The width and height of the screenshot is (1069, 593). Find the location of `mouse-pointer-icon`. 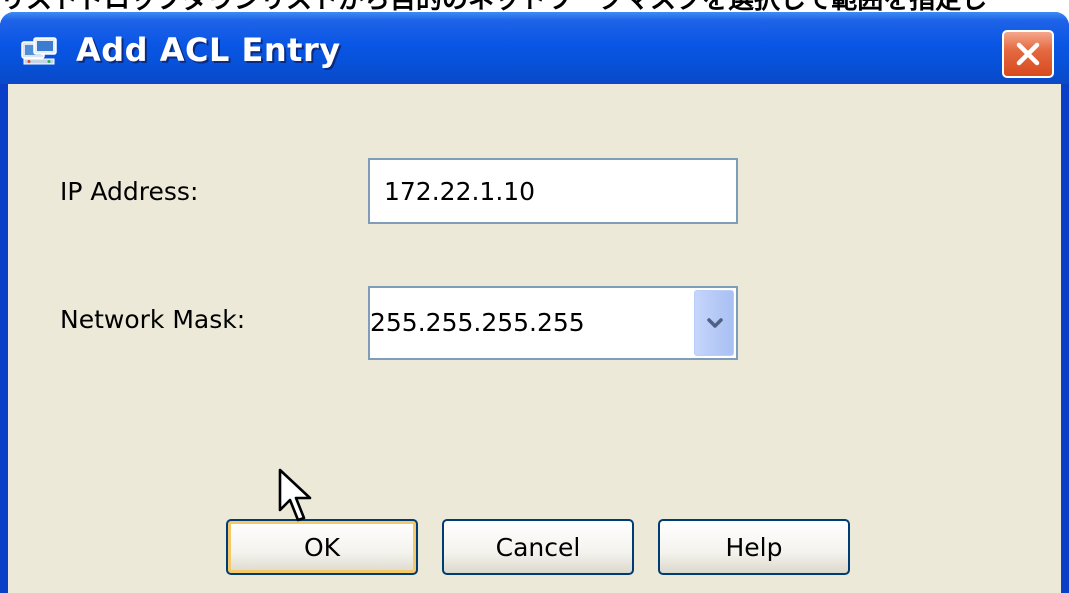

mouse-pointer-icon is located at coordinates (295, 495).